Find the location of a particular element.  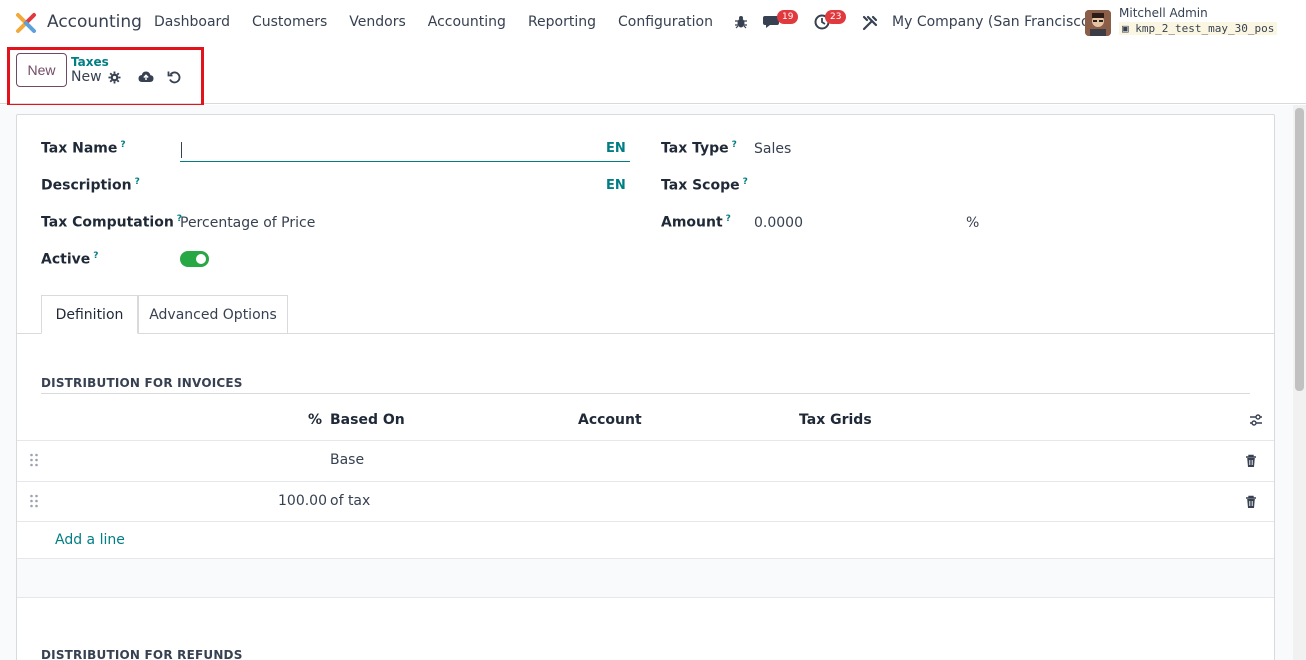

description-label: Description? is located at coordinates (90, 185).